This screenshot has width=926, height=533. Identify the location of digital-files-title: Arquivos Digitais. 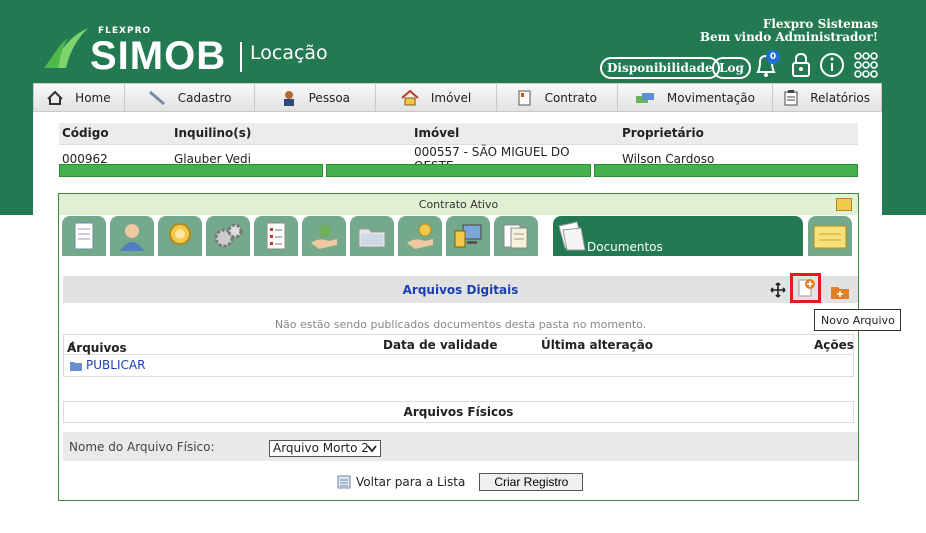
(460, 290).